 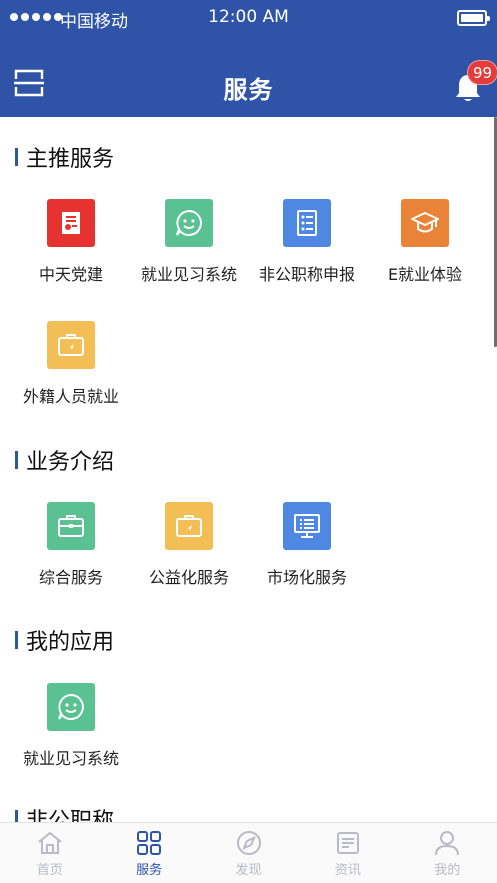 What do you see at coordinates (248, 843) in the screenshot?
I see `compass-icon` at bounding box center [248, 843].